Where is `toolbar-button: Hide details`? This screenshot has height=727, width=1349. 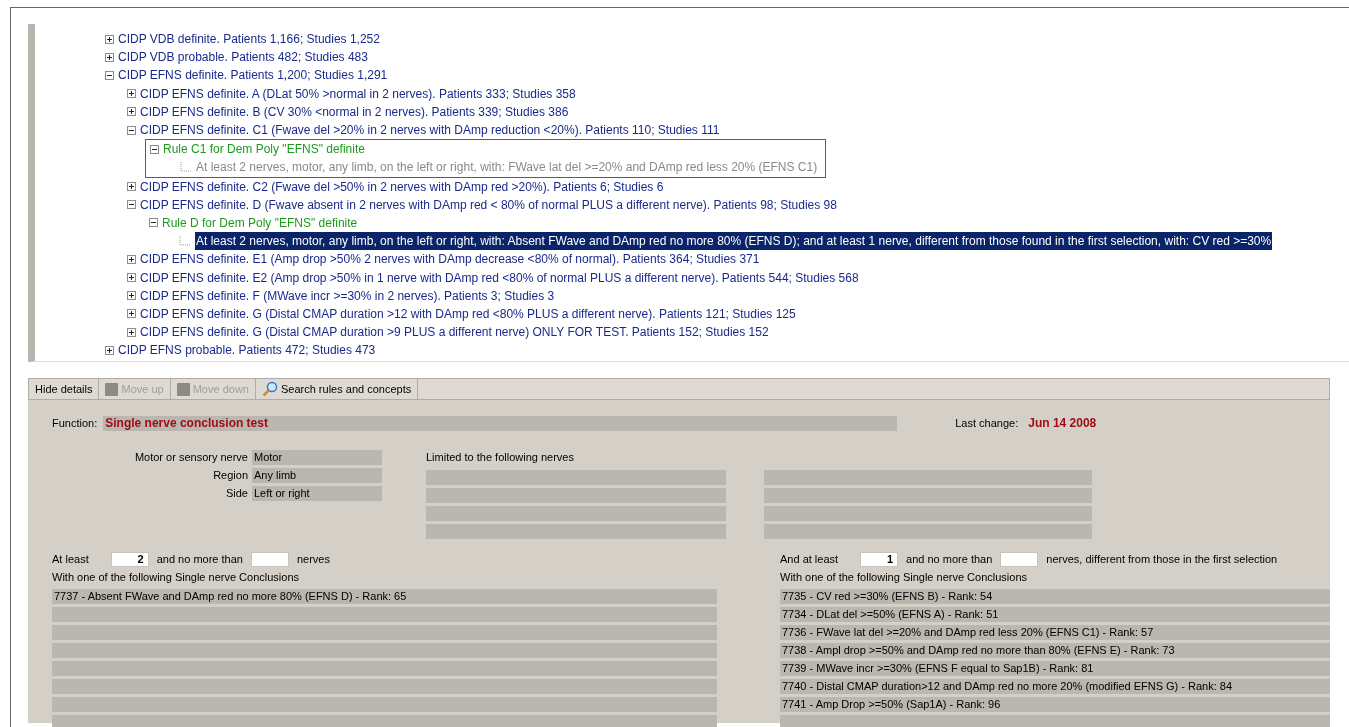 toolbar-button: Hide details is located at coordinates (64, 389).